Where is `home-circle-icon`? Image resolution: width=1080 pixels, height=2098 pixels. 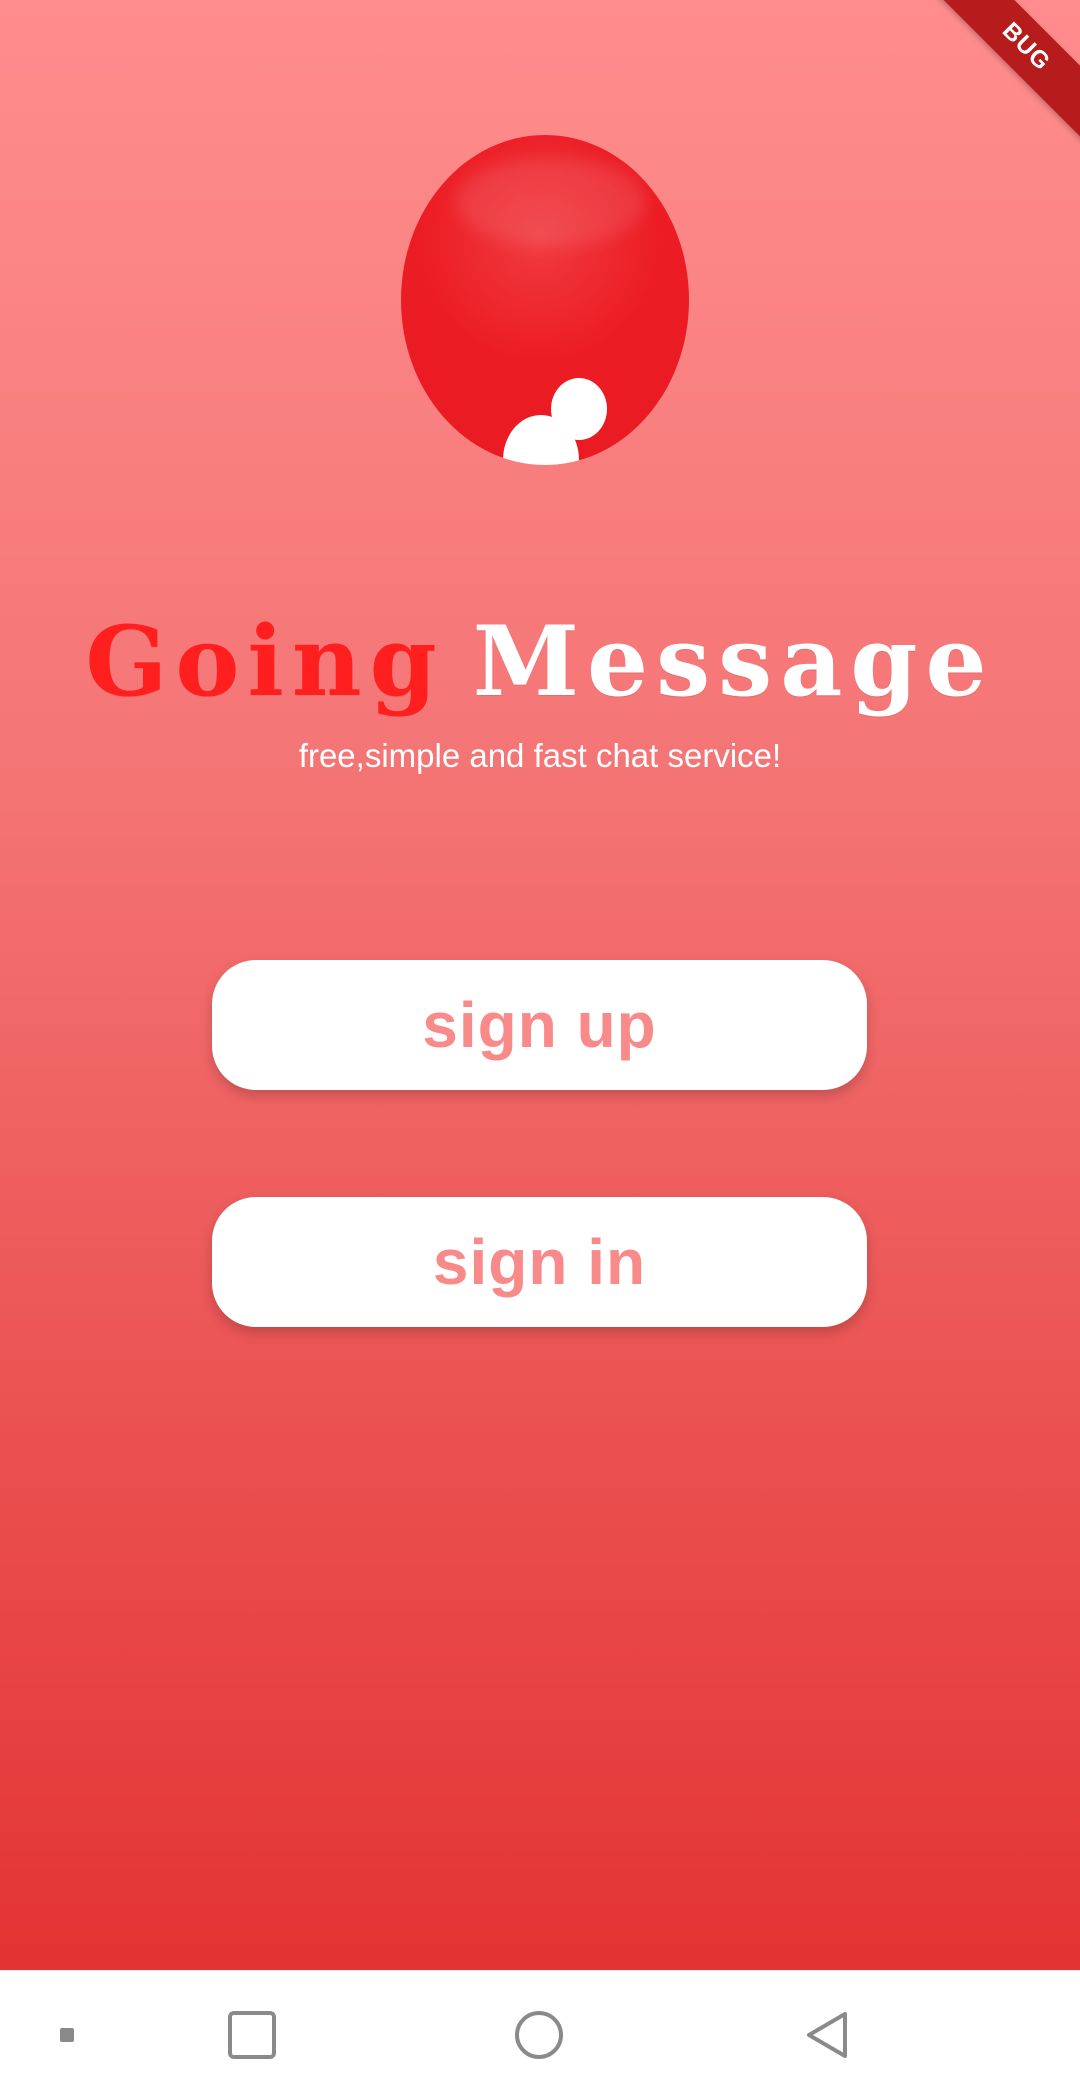 home-circle-icon is located at coordinates (539, 2034).